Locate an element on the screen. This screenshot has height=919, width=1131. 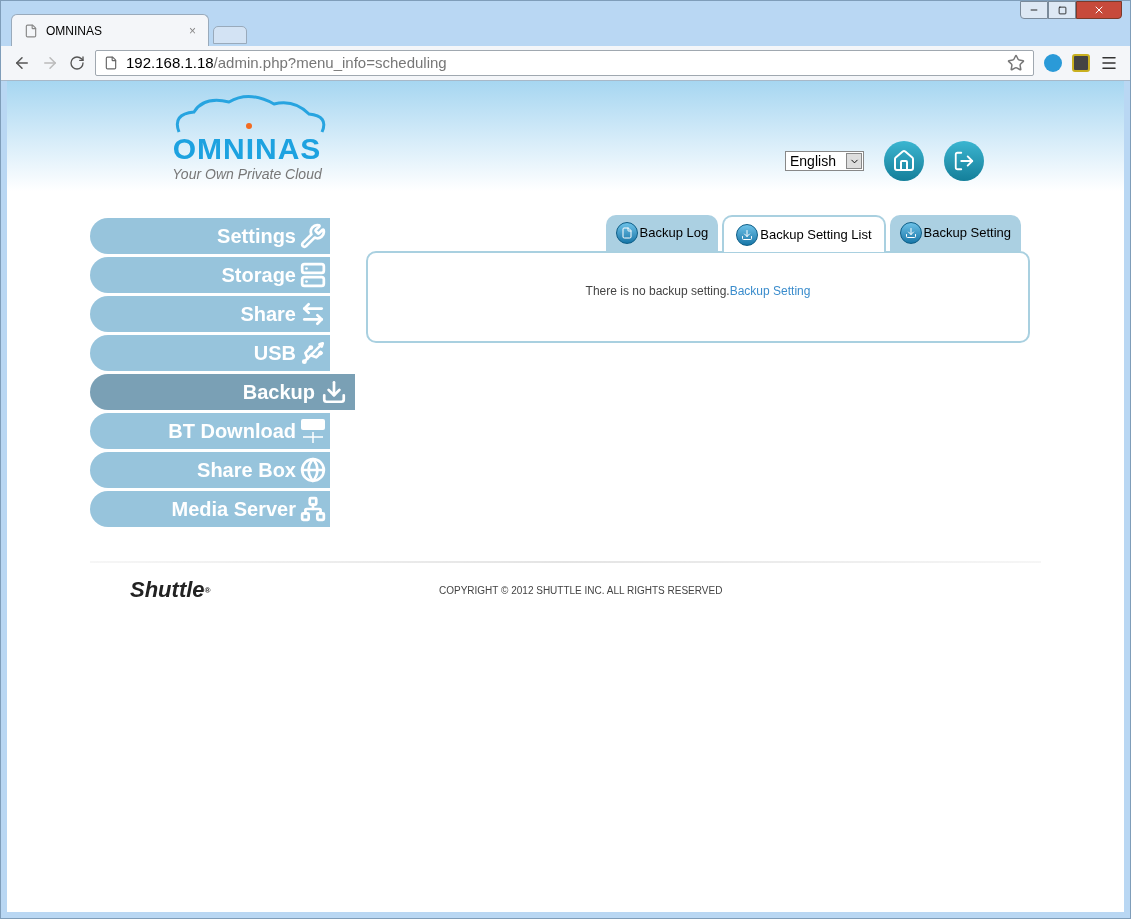
home-button is located at coordinates (904, 161).